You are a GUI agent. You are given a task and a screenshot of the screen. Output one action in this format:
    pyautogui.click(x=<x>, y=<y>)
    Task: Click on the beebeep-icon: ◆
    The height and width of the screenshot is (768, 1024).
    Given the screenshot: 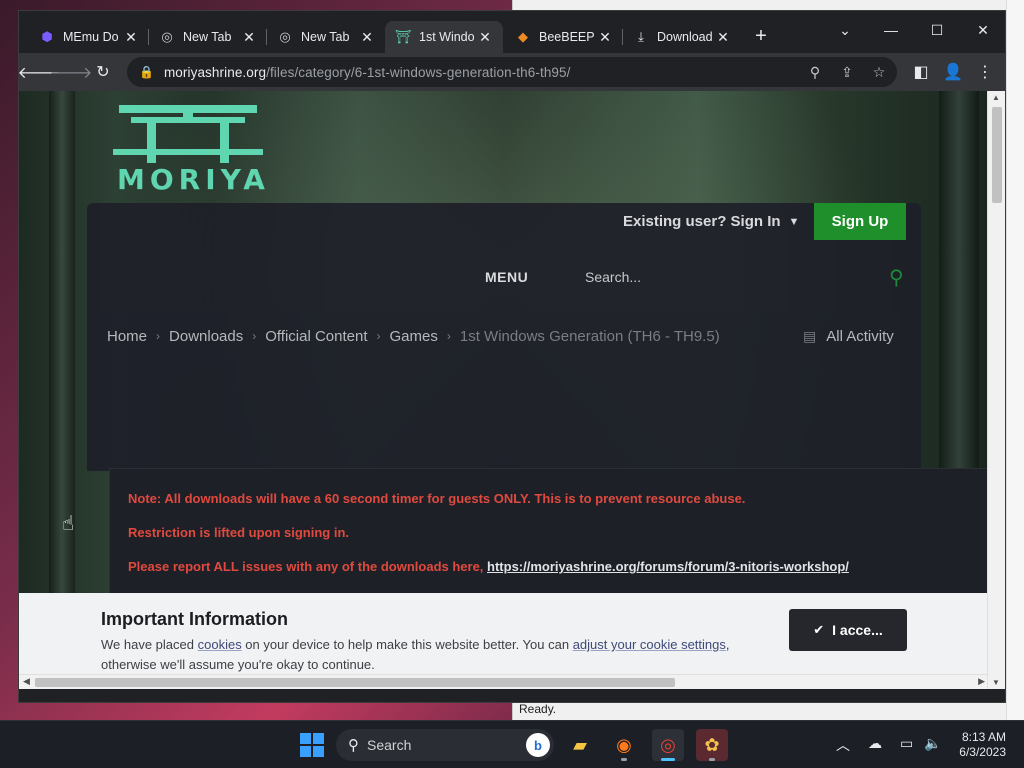 What is the action you would take?
    pyautogui.click(x=523, y=36)
    